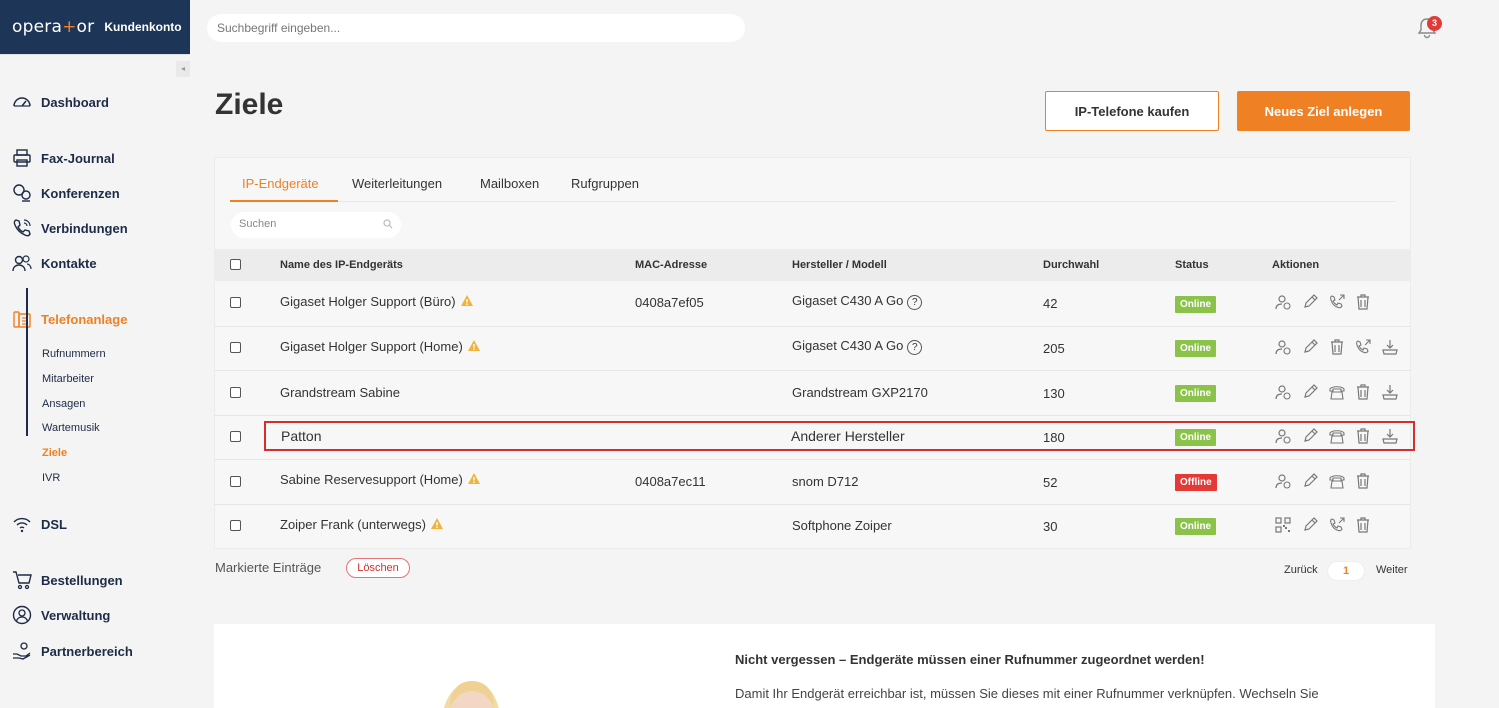 This screenshot has width=1499, height=708. Describe the element at coordinates (509, 183) in the screenshot. I see `tab-mailboxen: Mailboxen` at that location.